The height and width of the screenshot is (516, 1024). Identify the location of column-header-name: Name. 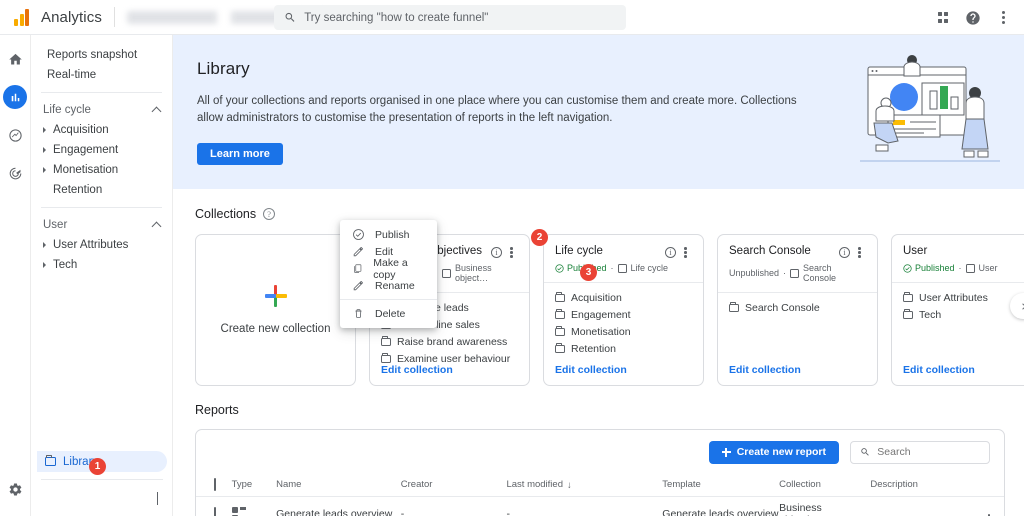
(338, 485).